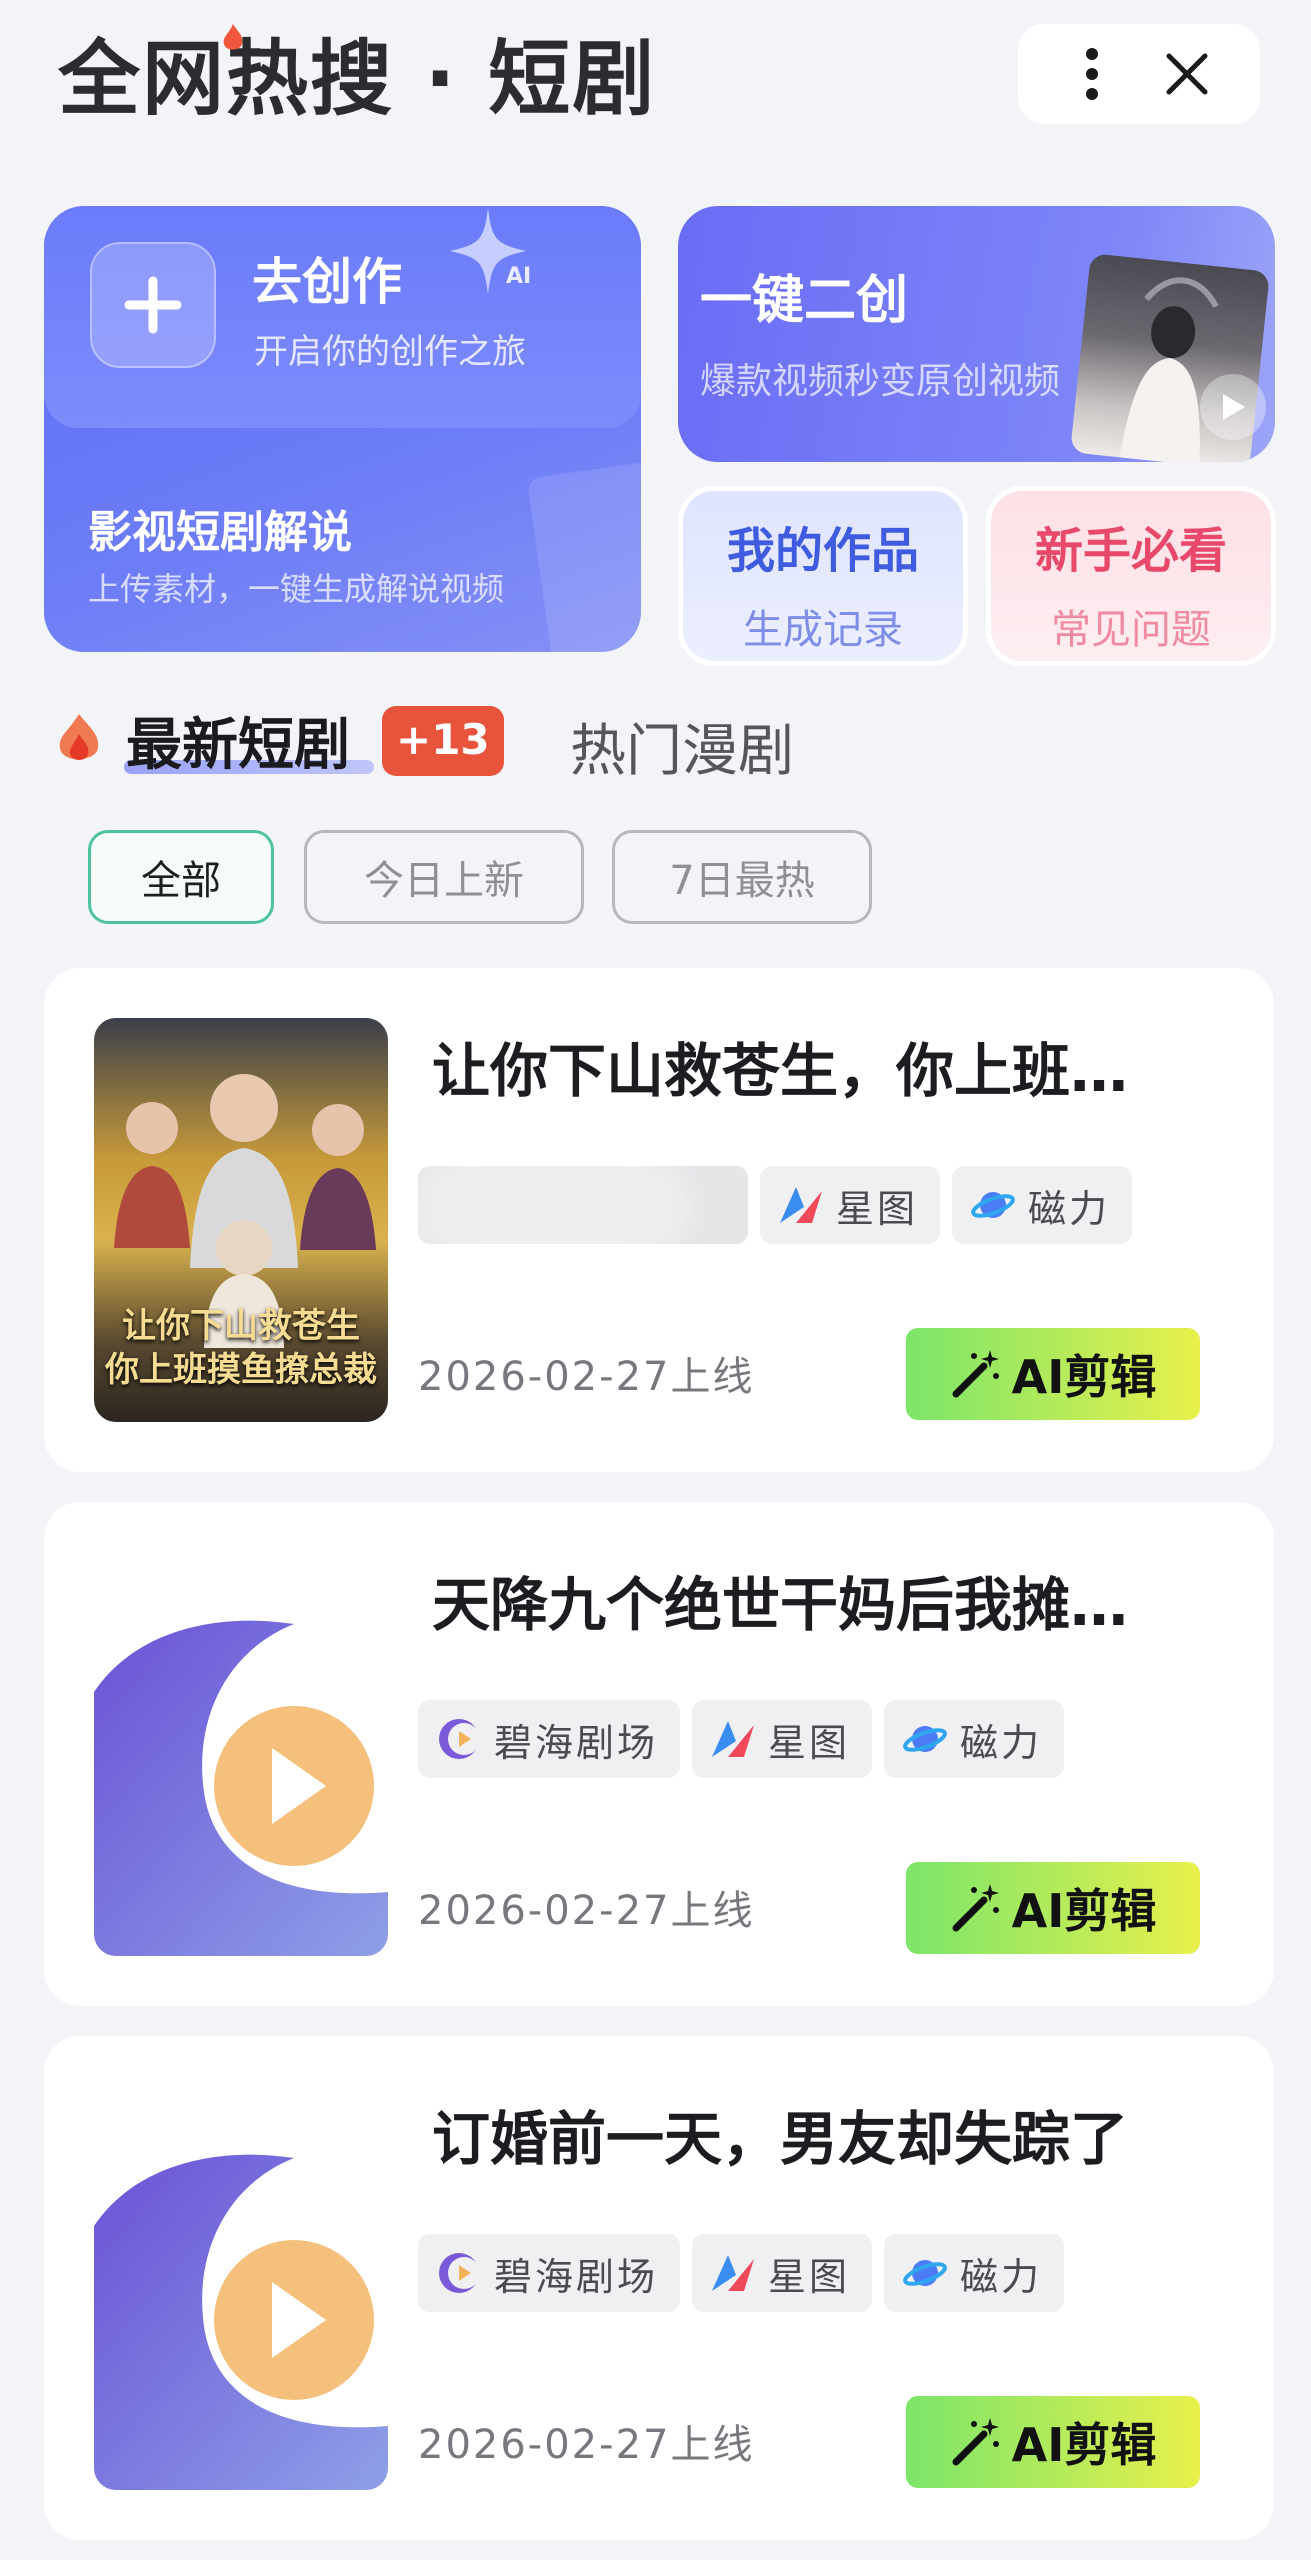 The width and height of the screenshot is (1311, 2560). What do you see at coordinates (342, 317) in the screenshot?
I see `create-card-top: 去创作 开启你的创作之旅 AI` at bounding box center [342, 317].